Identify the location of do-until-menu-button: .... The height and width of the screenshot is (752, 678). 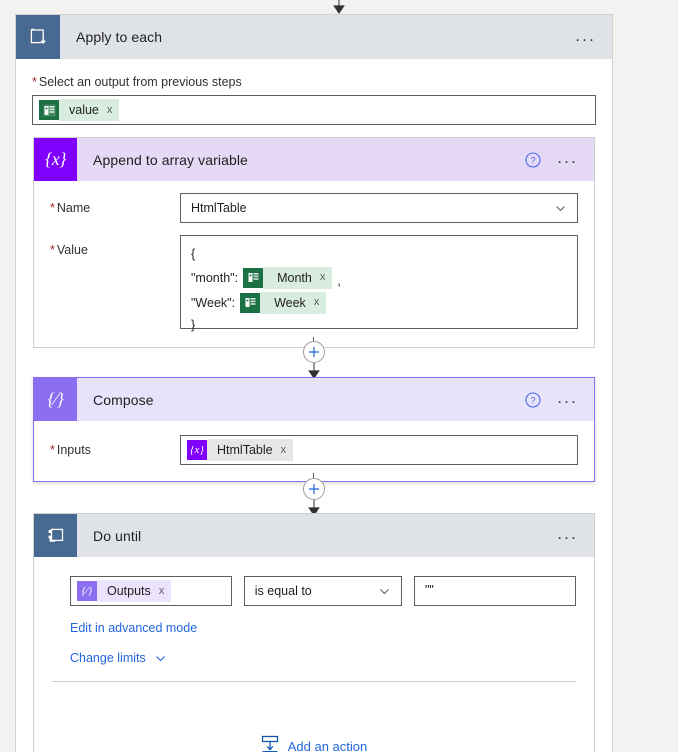
(567, 535).